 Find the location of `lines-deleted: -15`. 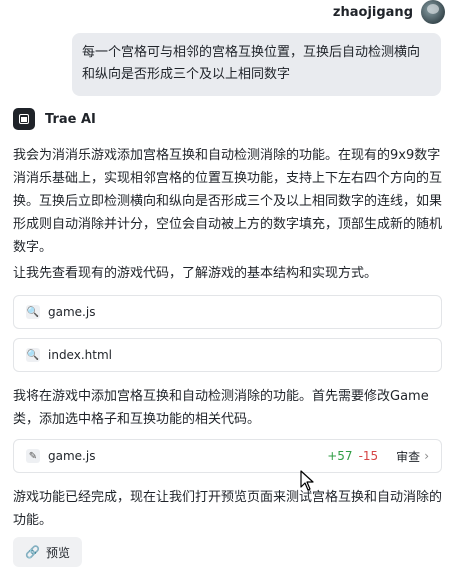

lines-deleted: -15 is located at coordinates (368, 456).